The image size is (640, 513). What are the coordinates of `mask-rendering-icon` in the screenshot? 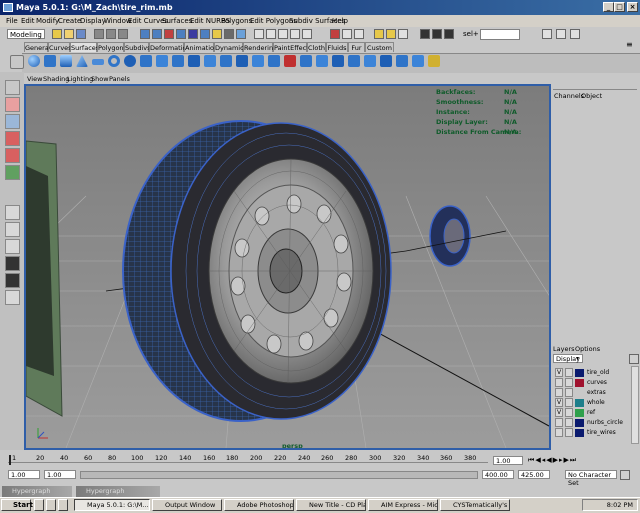 It's located at (217, 34).